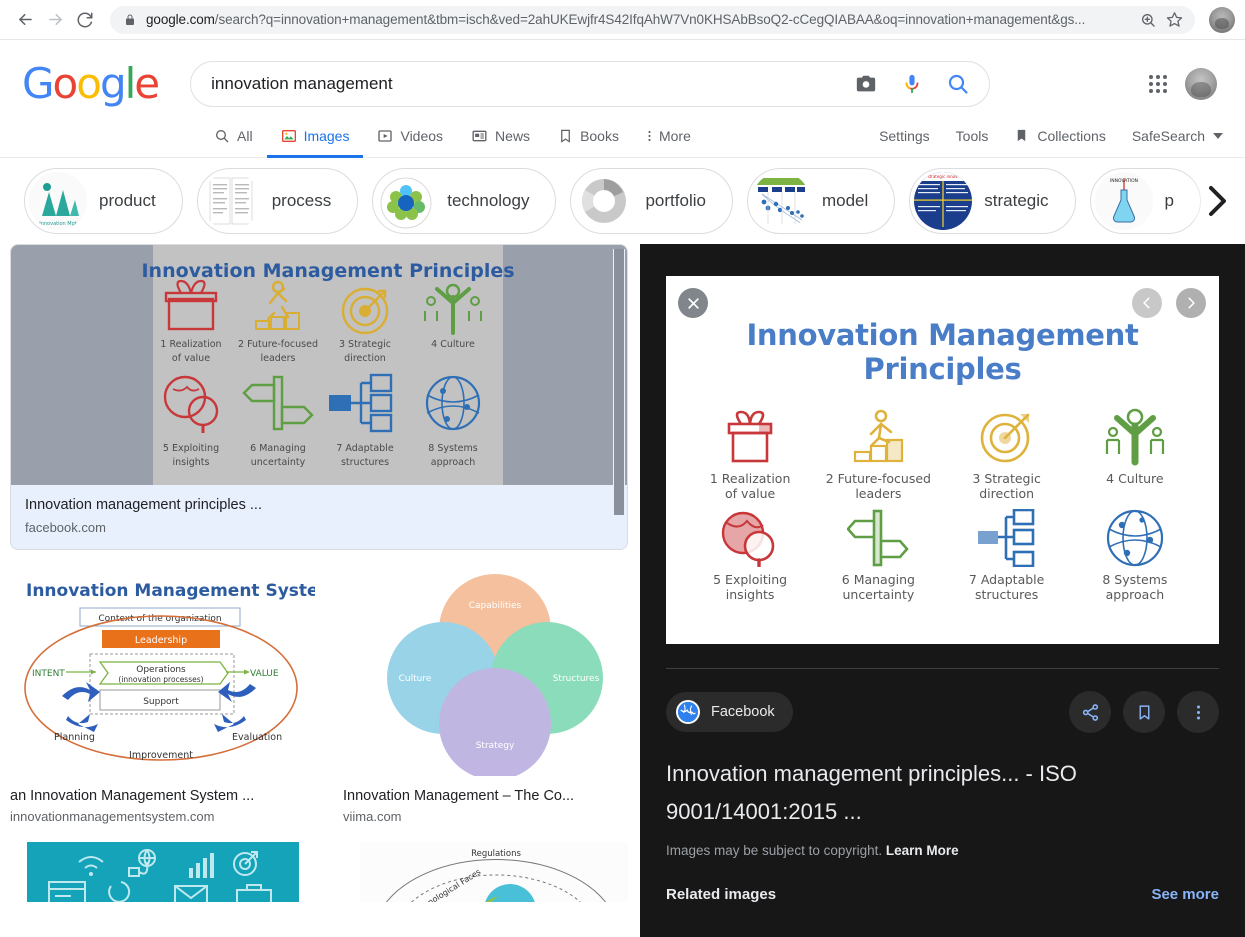  Describe the element at coordinates (1145, 201) in the screenshot. I see `chip-p: INNOVATION p` at that location.